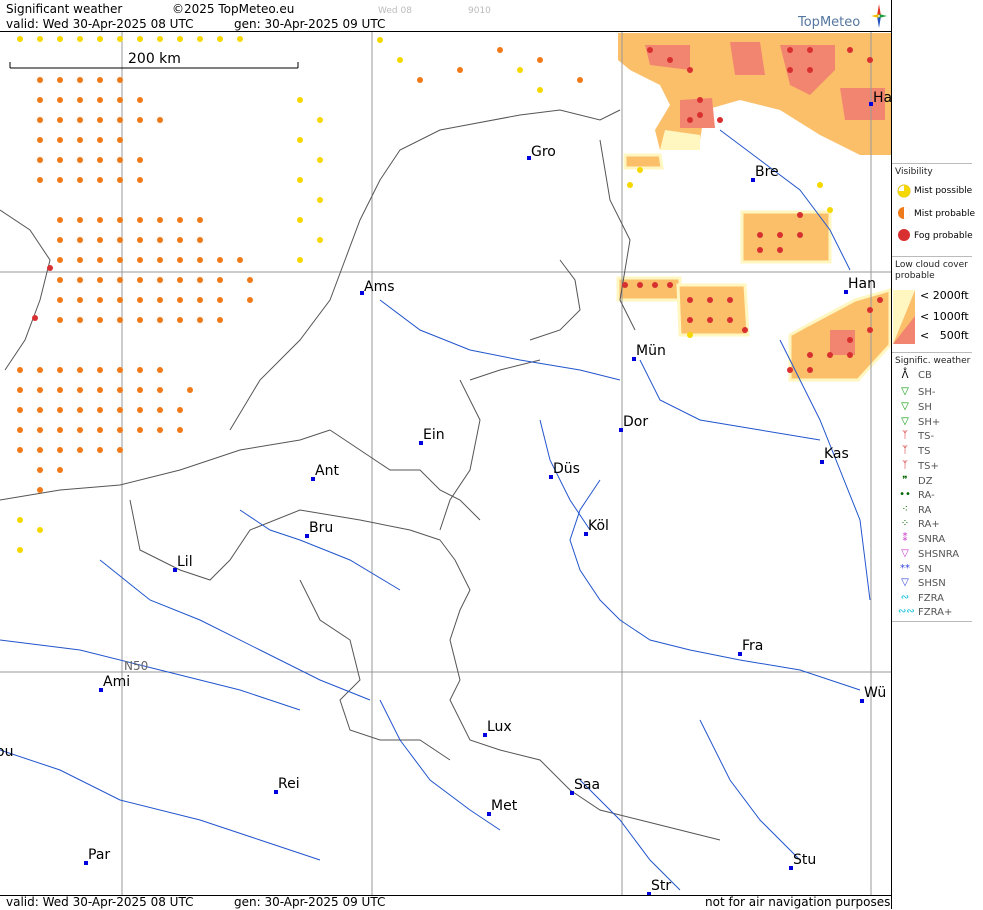 The width and height of the screenshot is (983, 910). What do you see at coordinates (905, 421) in the screenshot?
I see `shower-heavy-icon: ▽` at bounding box center [905, 421].